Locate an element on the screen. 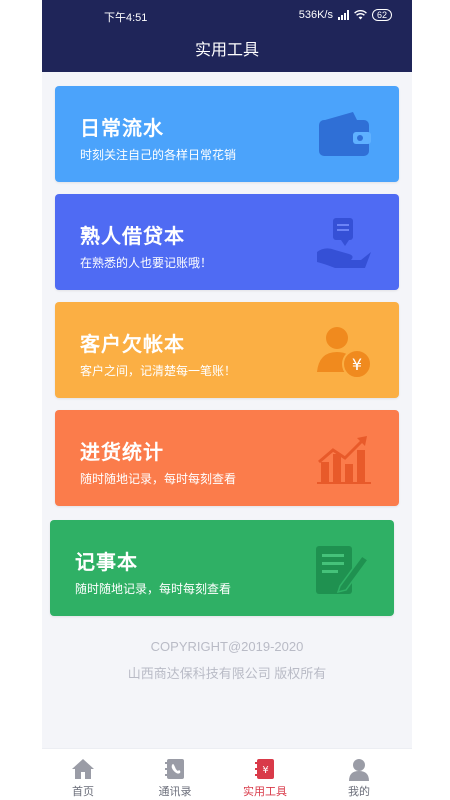  card-title: 进货统计 is located at coordinates (122, 453).